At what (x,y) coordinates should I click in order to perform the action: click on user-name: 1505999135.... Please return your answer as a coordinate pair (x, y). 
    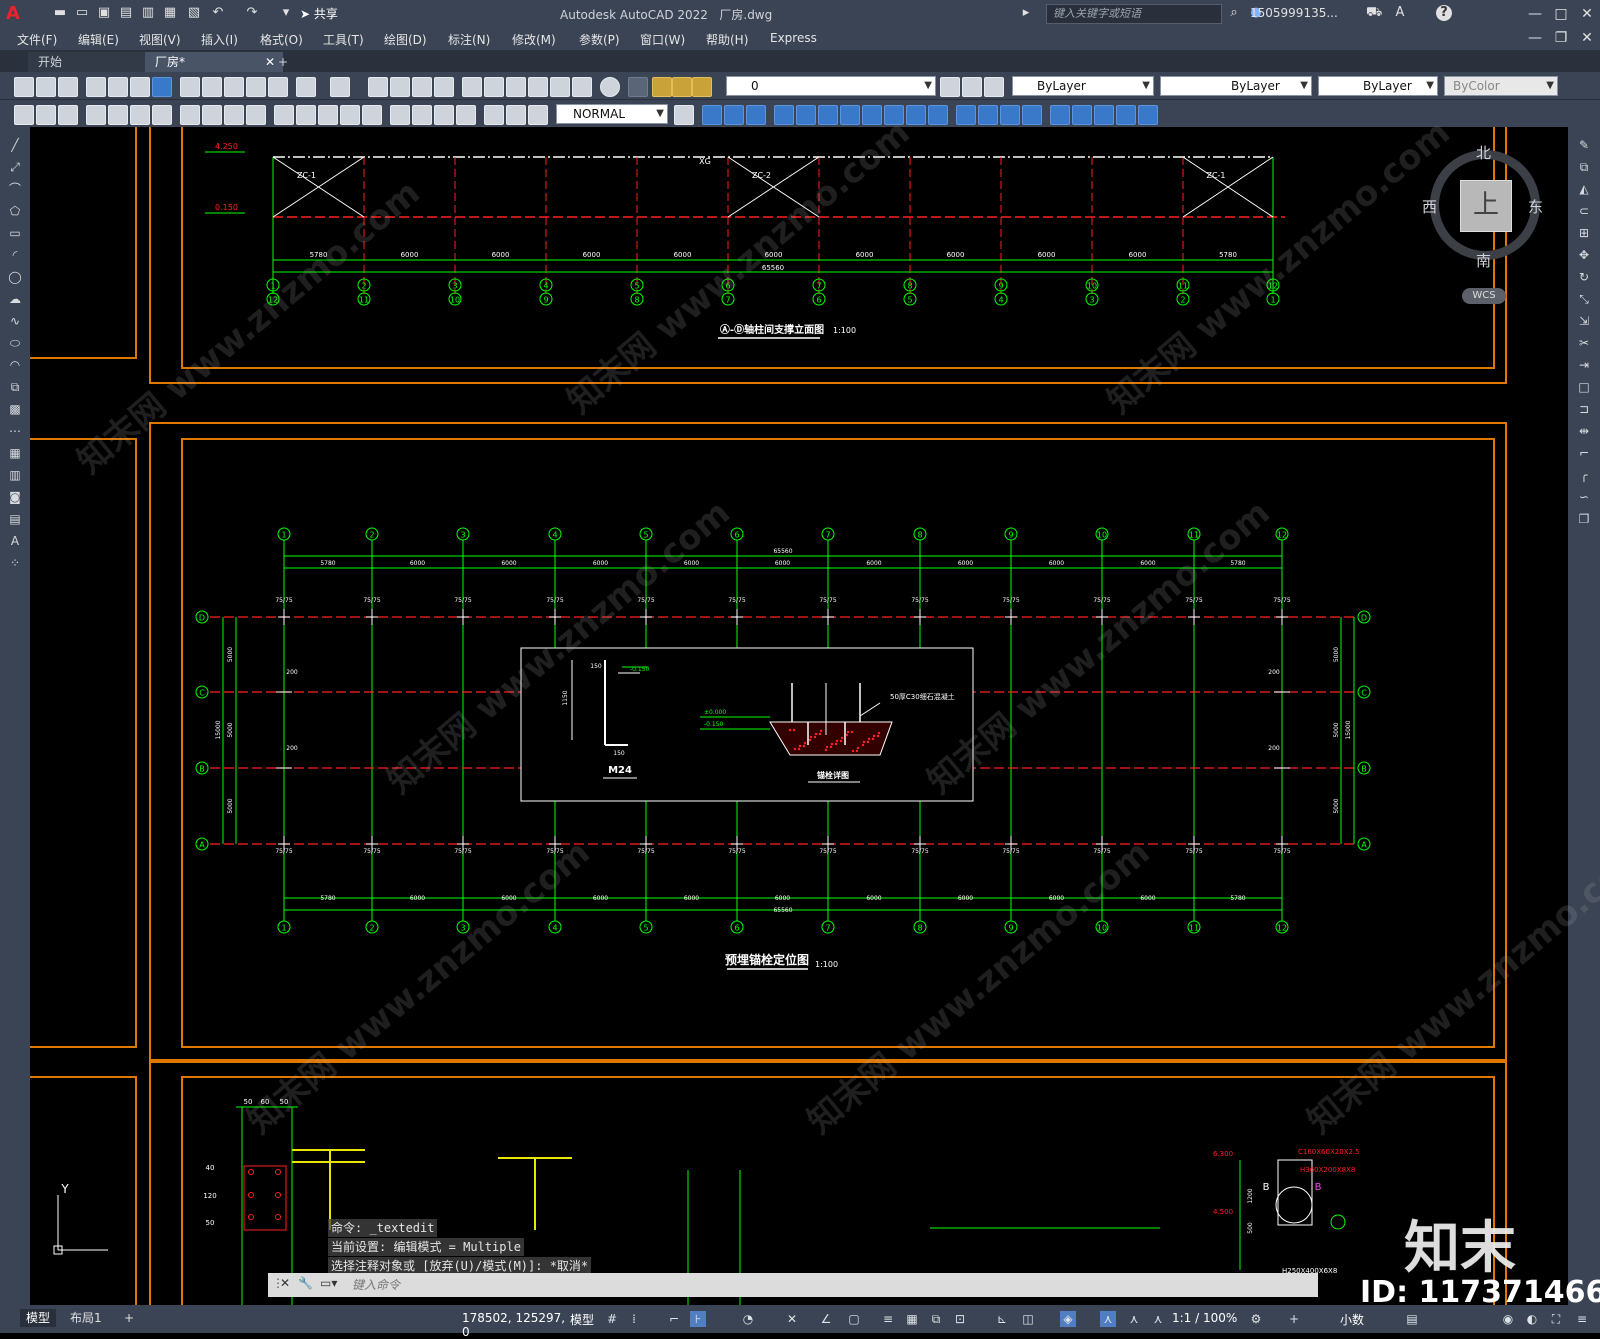
    Looking at the image, I should click on (1300, 14).